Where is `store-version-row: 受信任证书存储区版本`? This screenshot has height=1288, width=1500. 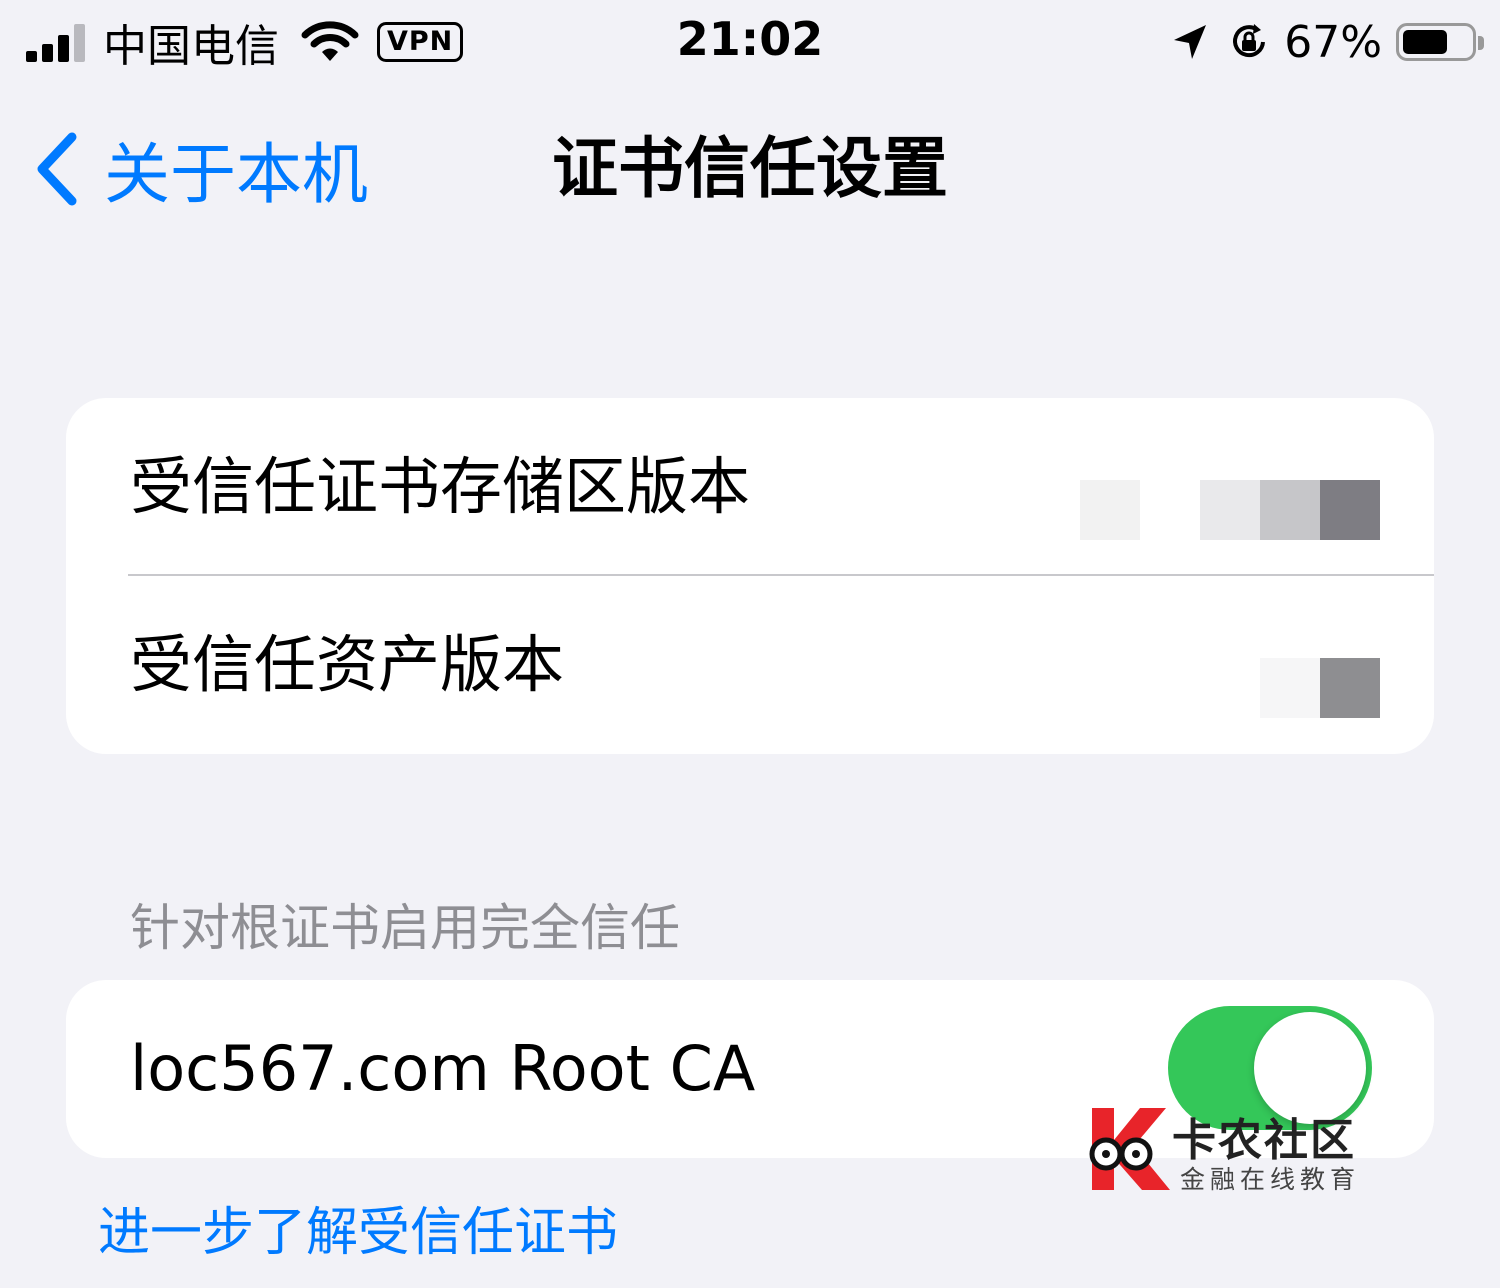
store-version-row: 受信任证书存储区版本 is located at coordinates (750, 487).